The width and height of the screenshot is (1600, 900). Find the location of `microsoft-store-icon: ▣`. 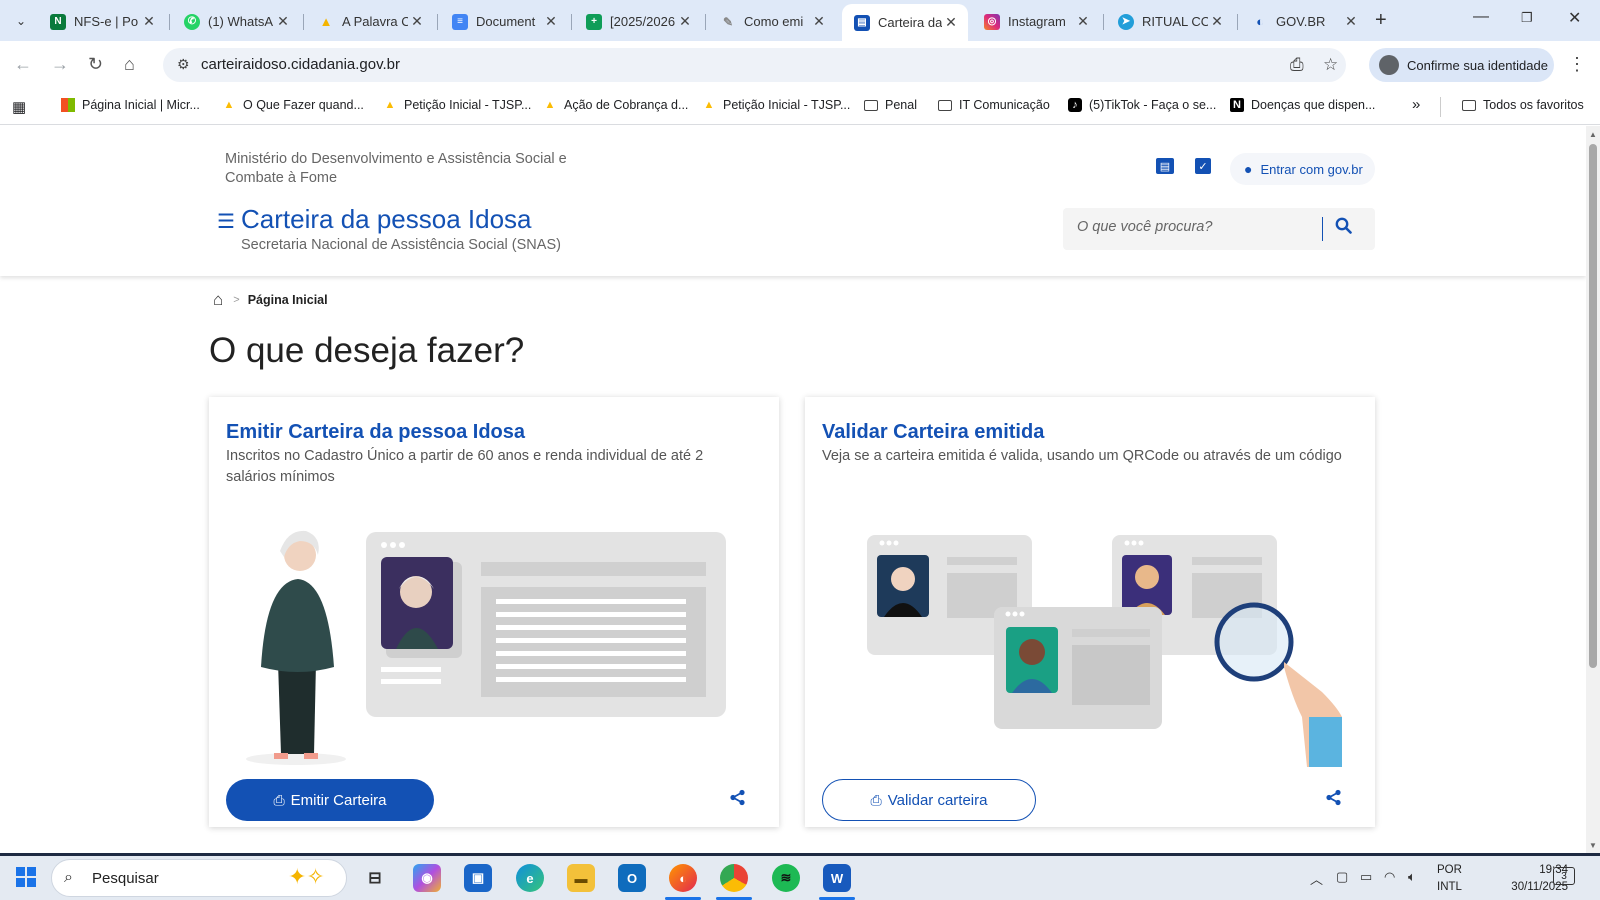

microsoft-store-icon: ▣ is located at coordinates (478, 878).